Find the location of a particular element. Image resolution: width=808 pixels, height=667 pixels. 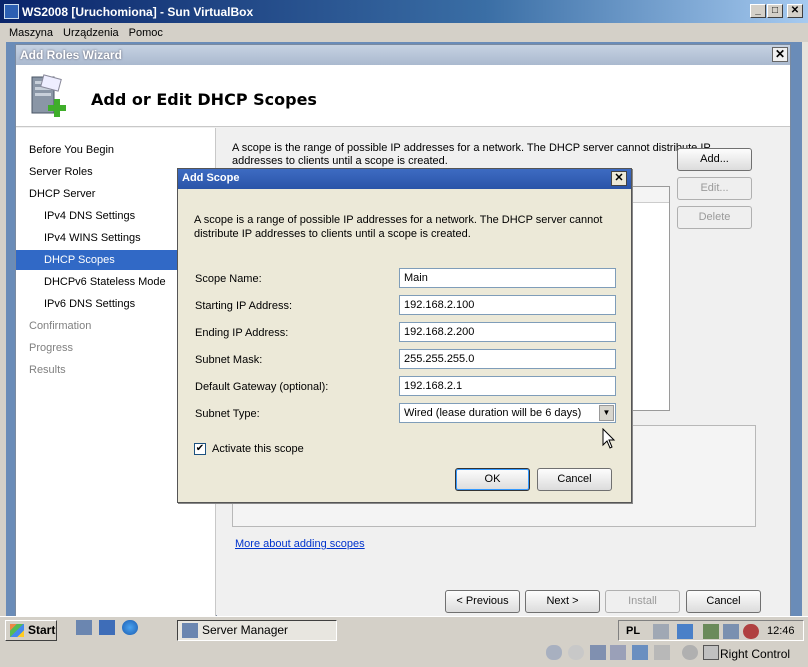

wizard-close-button: ✕ is located at coordinates (780, 54).